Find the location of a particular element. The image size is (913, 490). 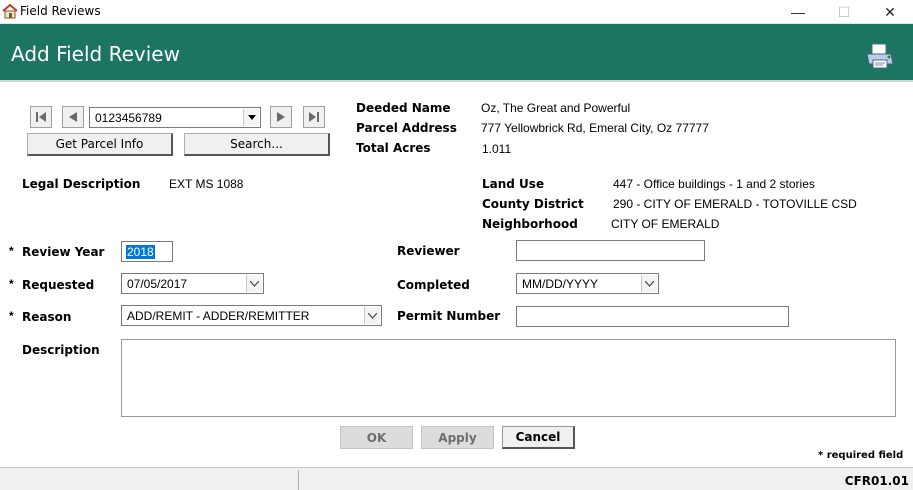

reason-select: ADD/REMIT - ADDER/REMITTER is located at coordinates (251, 315).